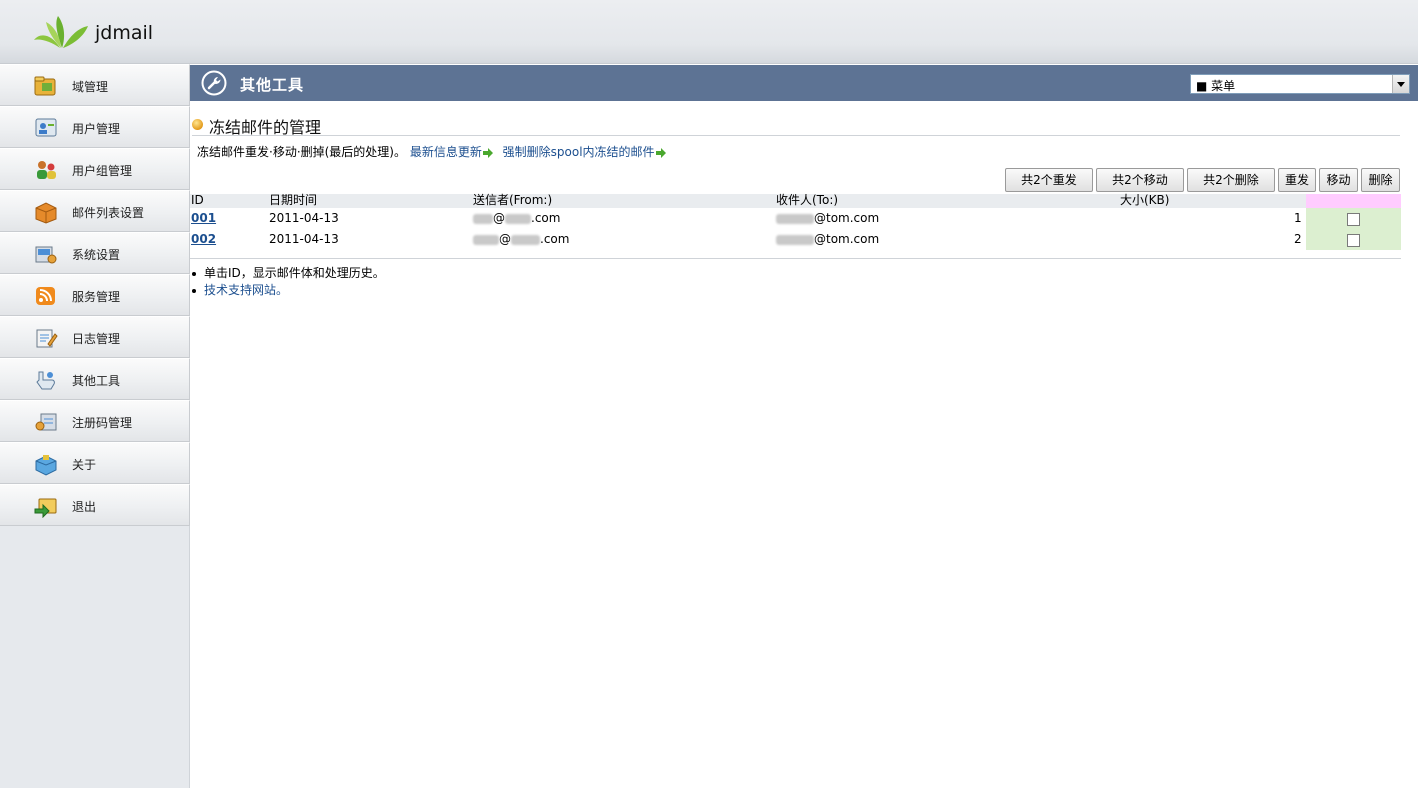  I want to click on message-id-link: 001, so click(203, 218).